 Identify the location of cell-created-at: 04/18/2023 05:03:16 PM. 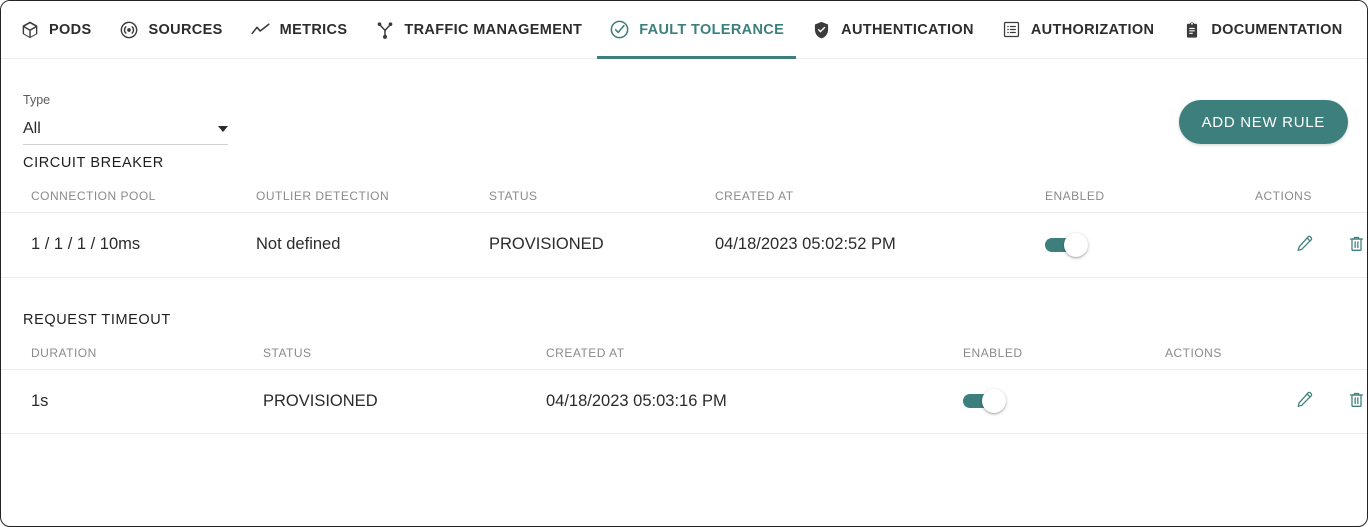
(754, 401).